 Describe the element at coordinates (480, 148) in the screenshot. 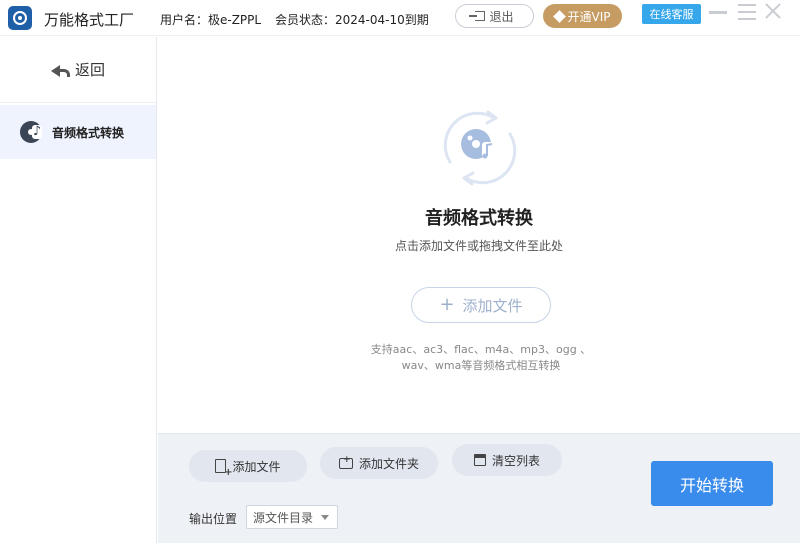

I see `audio-convert-icon` at that location.